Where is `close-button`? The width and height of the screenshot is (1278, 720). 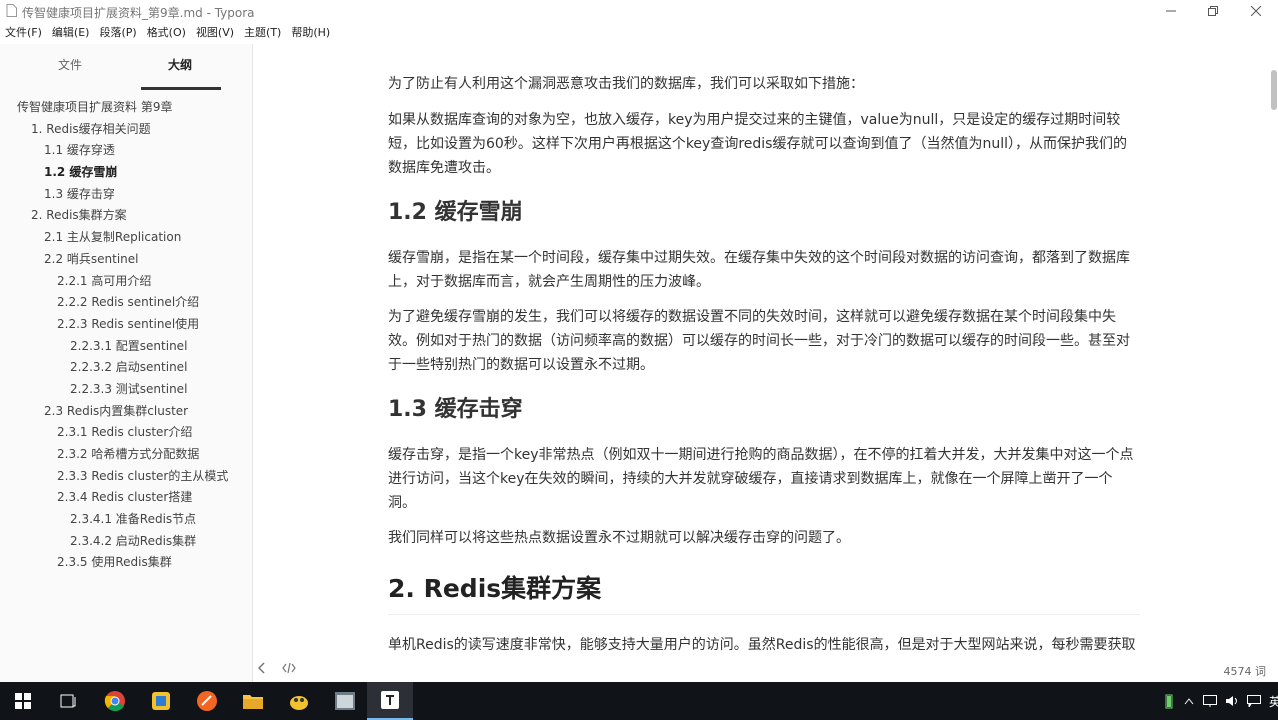 close-button is located at coordinates (1256, 11).